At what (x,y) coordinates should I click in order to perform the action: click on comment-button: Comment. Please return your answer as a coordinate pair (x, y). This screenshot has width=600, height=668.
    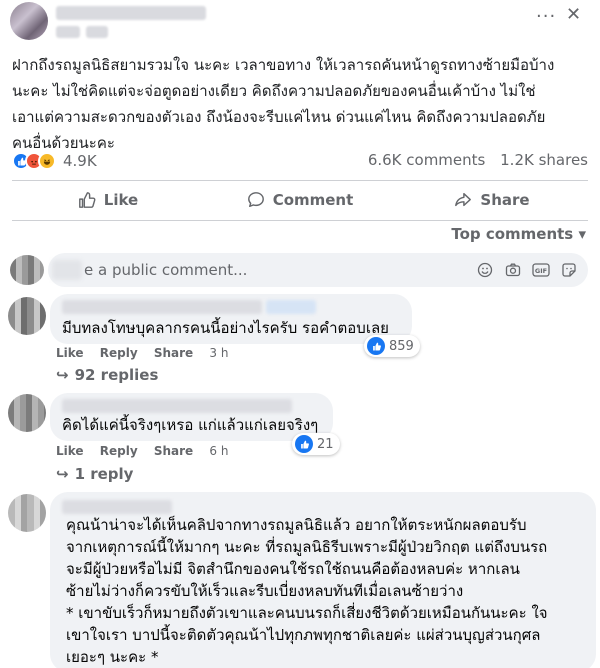
    Looking at the image, I should click on (300, 200).